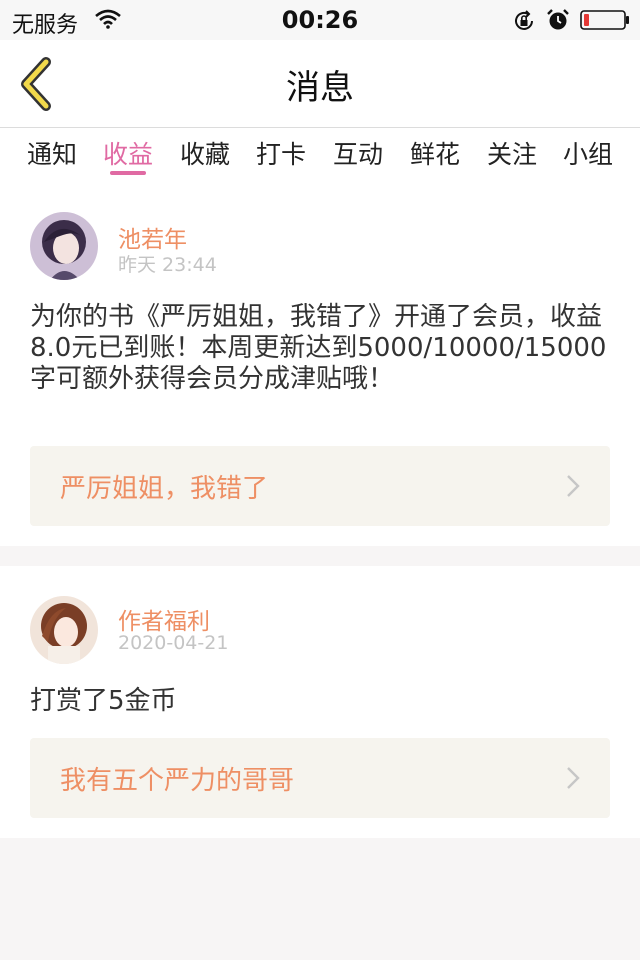 The image size is (640, 960). What do you see at coordinates (205, 153) in the screenshot?
I see `tab-favorites: 收藏` at bounding box center [205, 153].